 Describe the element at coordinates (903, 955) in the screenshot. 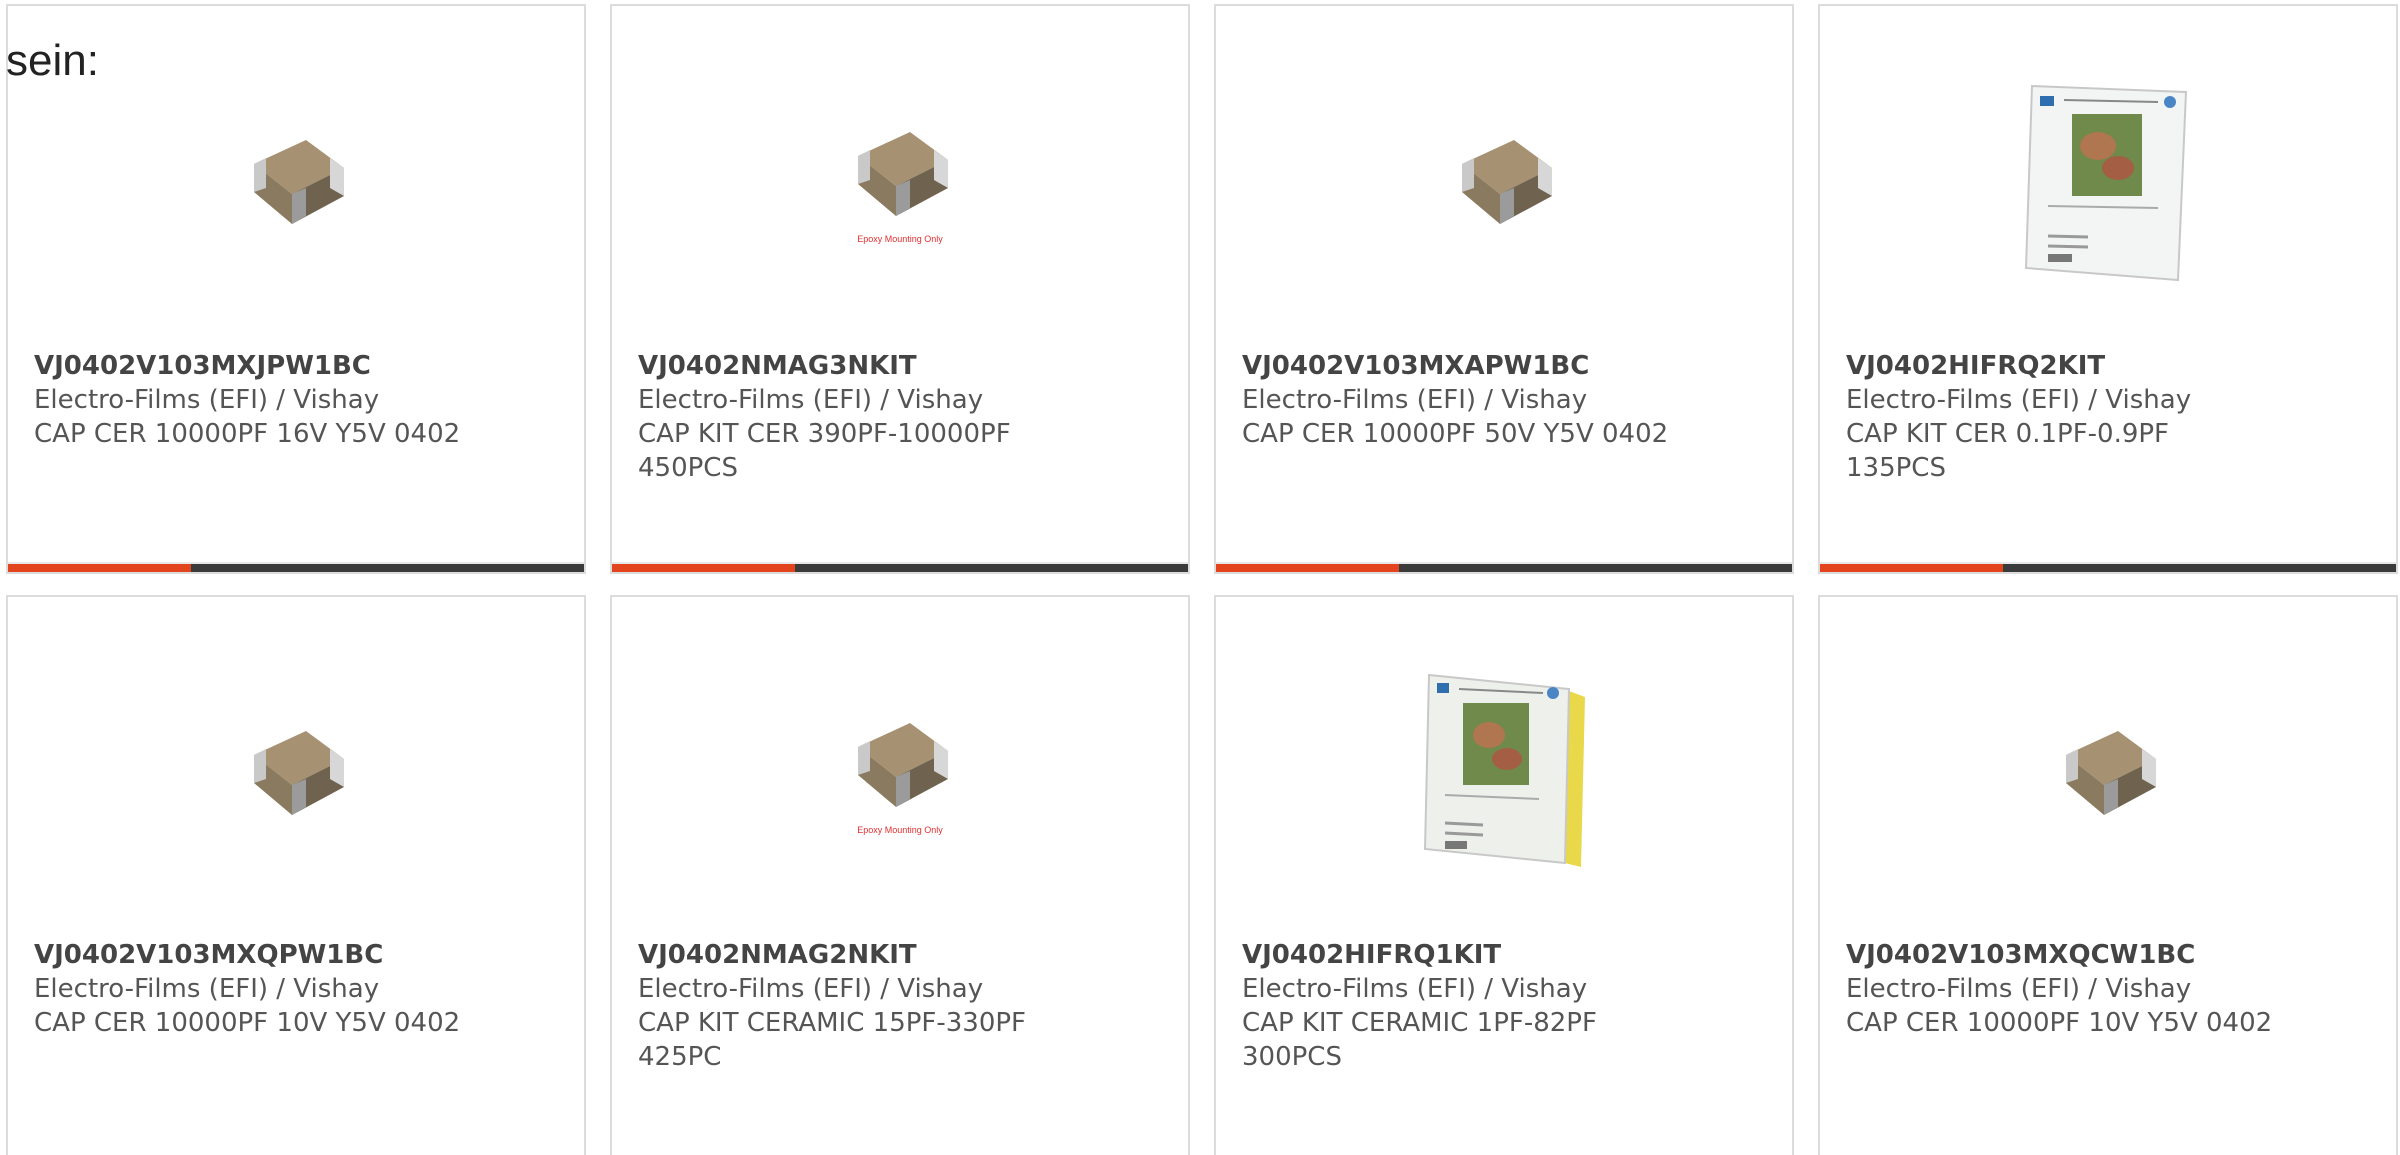

I see `part-number-link: VJ0402NMAG2NKIT` at that location.